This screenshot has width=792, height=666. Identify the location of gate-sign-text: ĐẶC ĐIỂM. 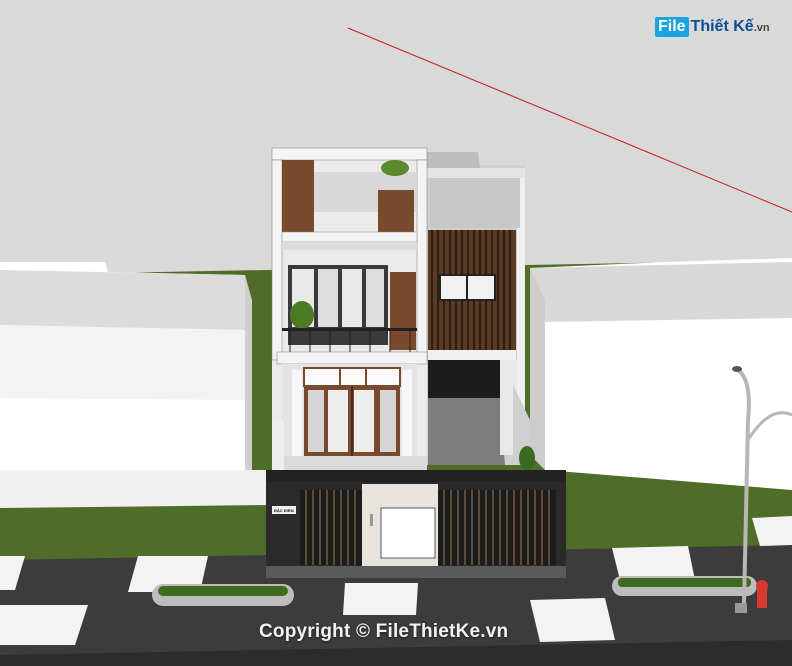
(284, 510).